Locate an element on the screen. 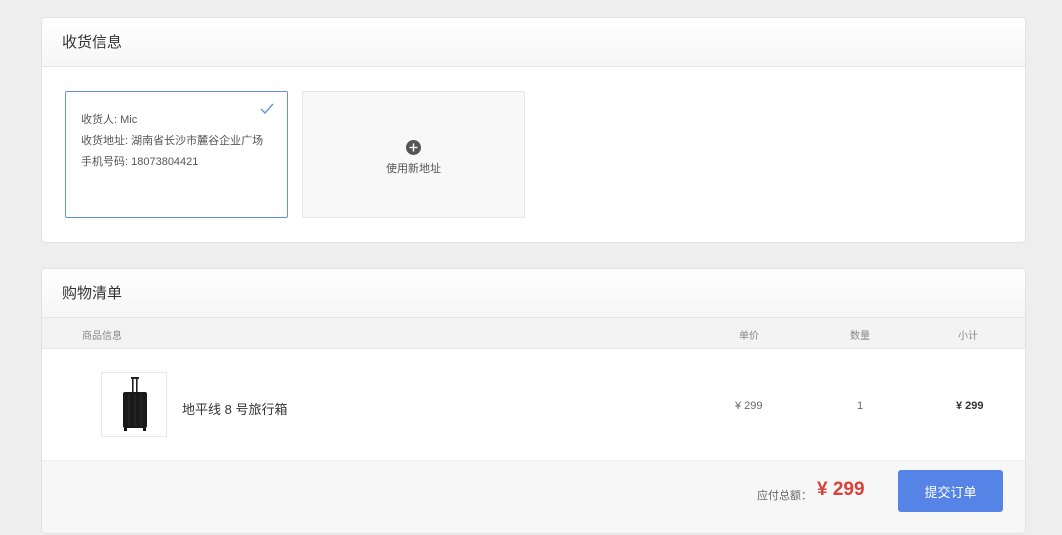  column-subtotal: 小计 is located at coordinates (968, 336).